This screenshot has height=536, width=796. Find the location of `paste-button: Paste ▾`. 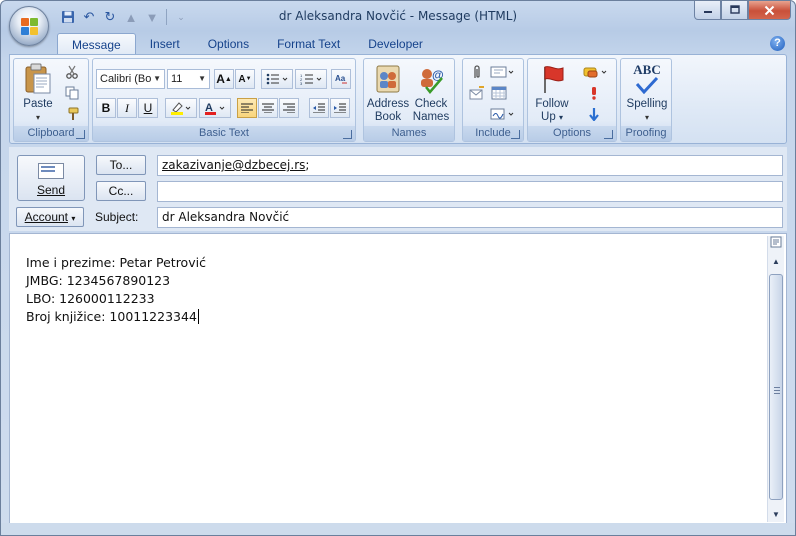

paste-button: Paste ▾ is located at coordinates (38, 93).